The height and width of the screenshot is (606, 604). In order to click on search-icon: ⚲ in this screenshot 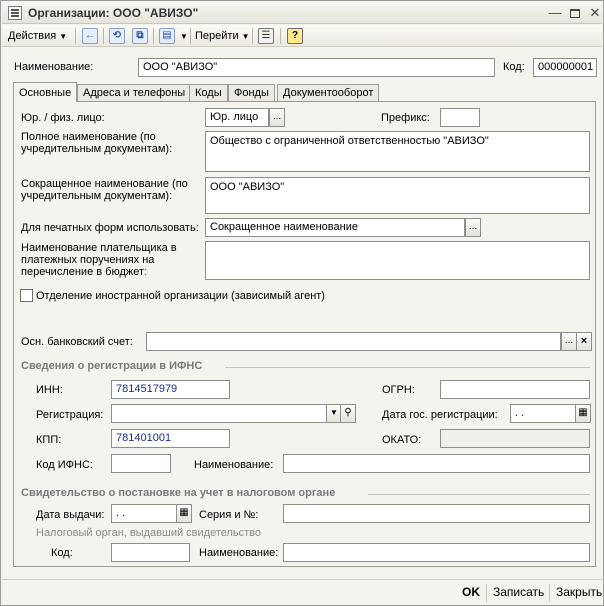, I will do `click(348, 413)`.